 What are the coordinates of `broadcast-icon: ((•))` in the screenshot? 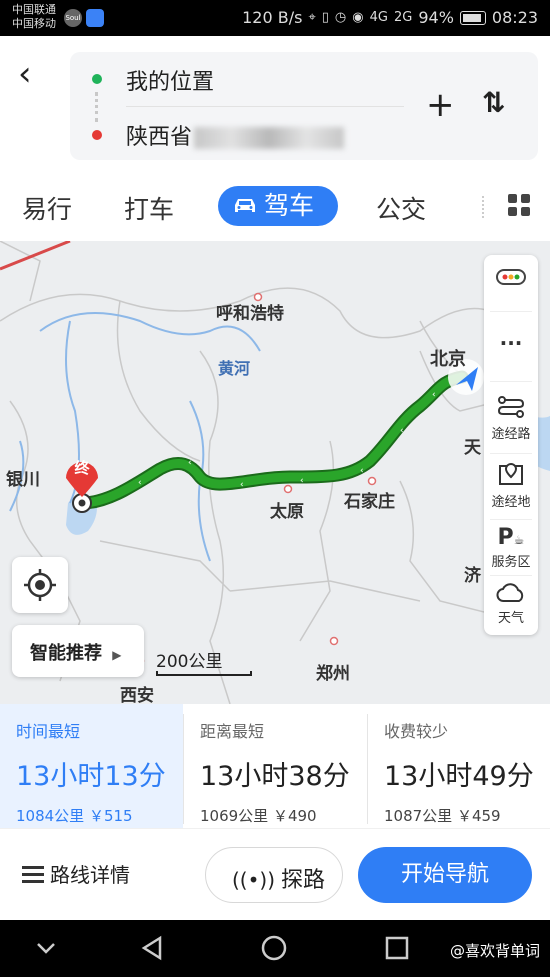 It's located at (254, 880).